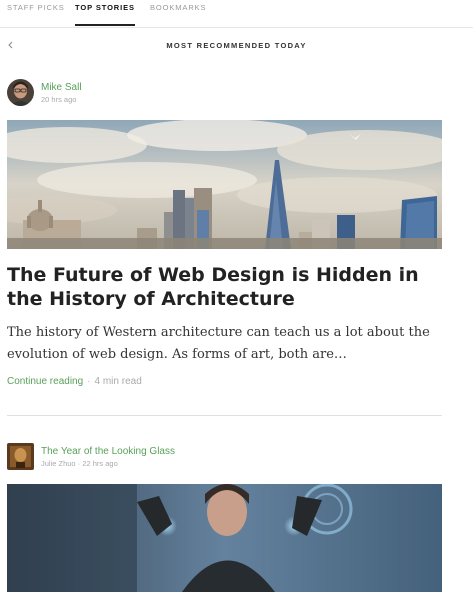 This screenshot has height=592, width=473. Describe the element at coordinates (118, 381) in the screenshot. I see `read-time: 4 min read` at that location.